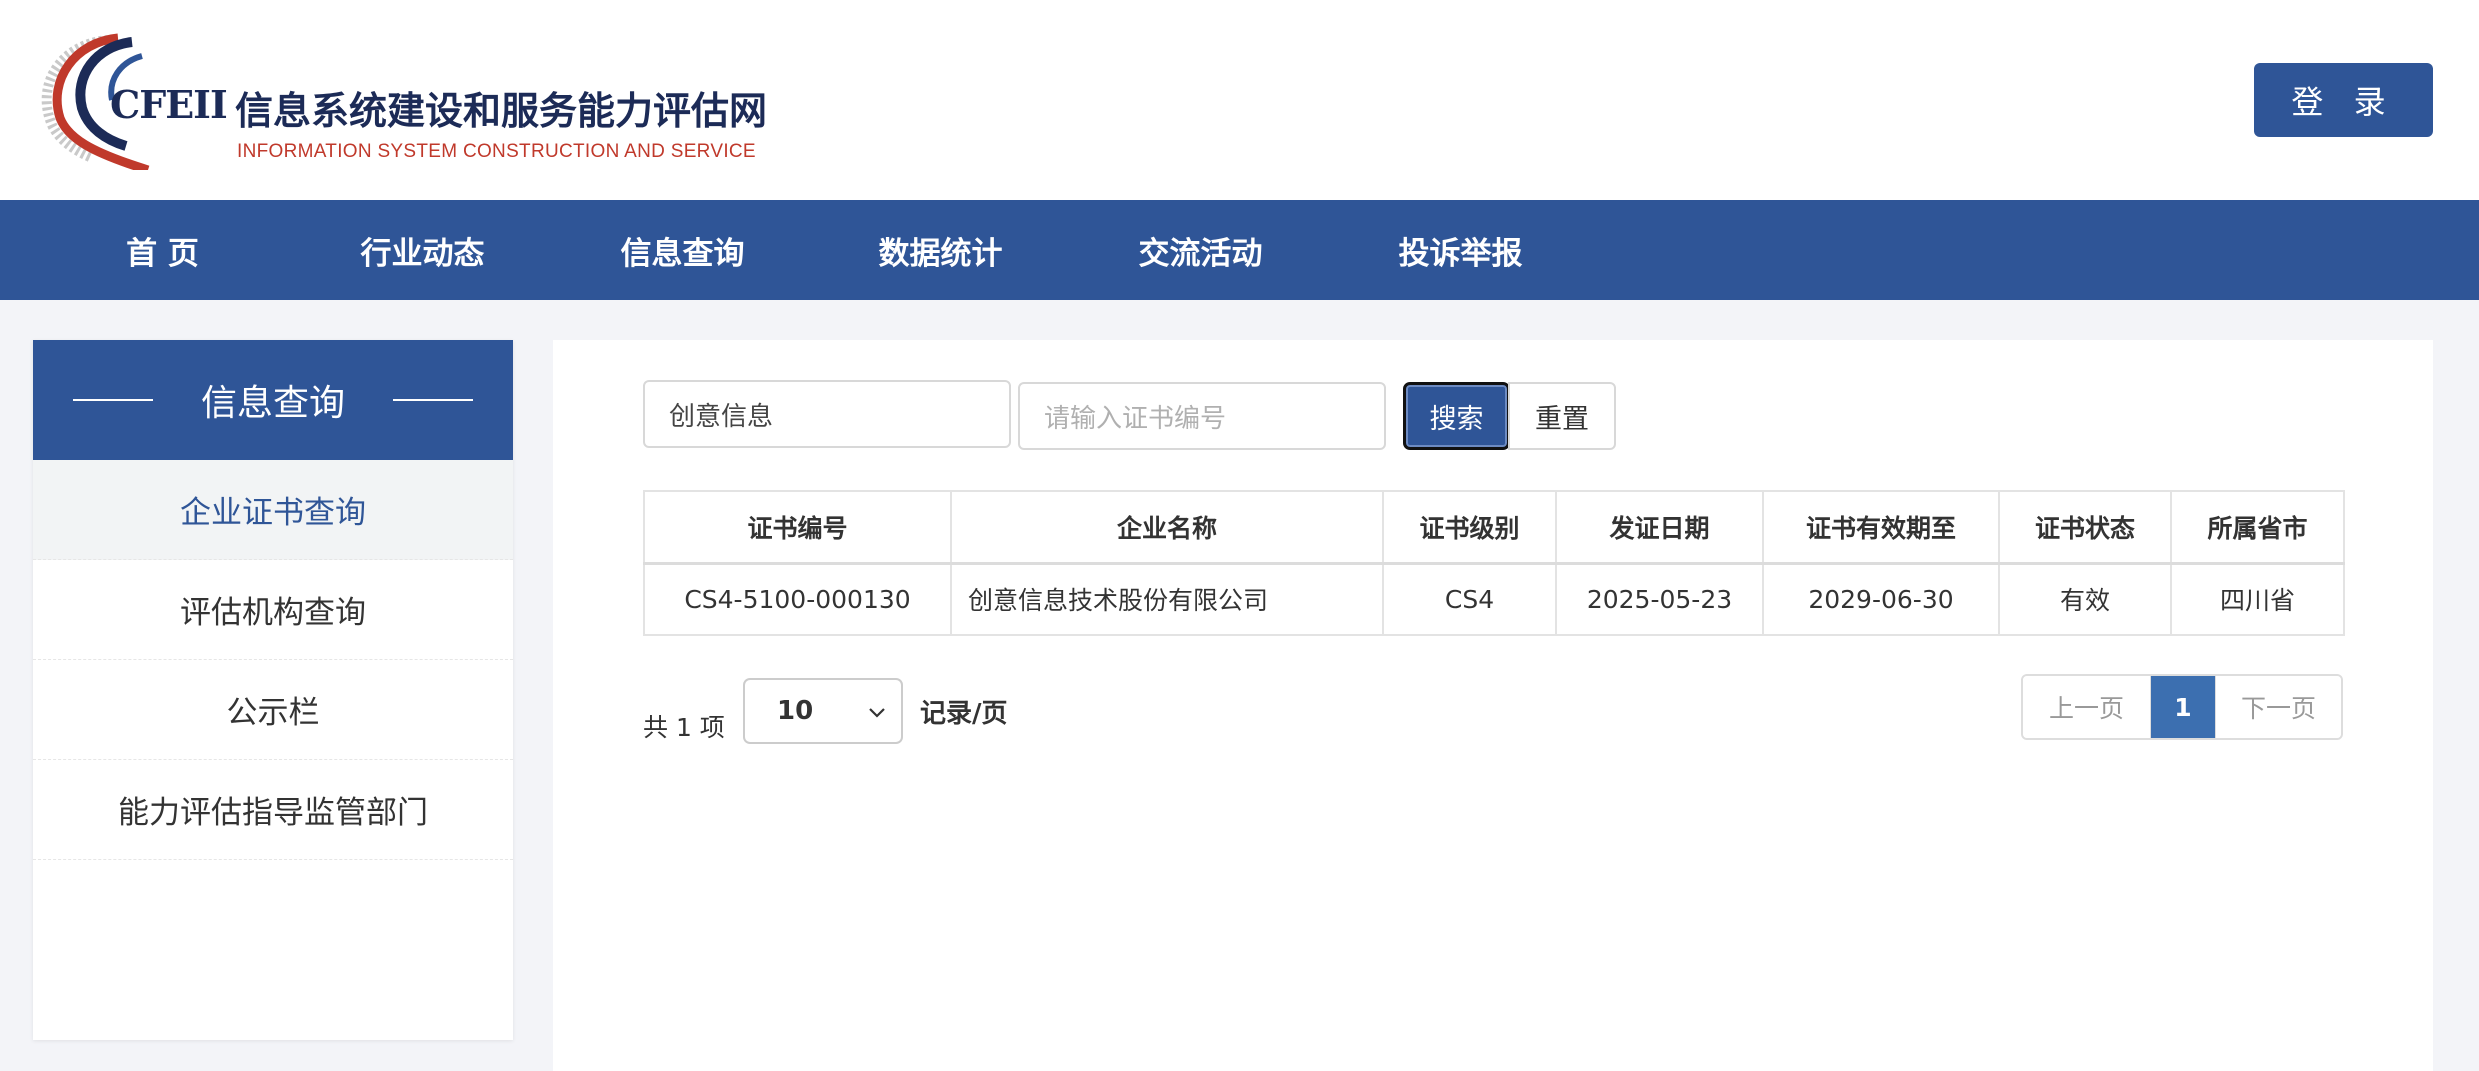 This screenshot has width=2479, height=1071. Describe the element at coordinates (684, 727) in the screenshot. I see `total-count: 共 1 项` at that location.